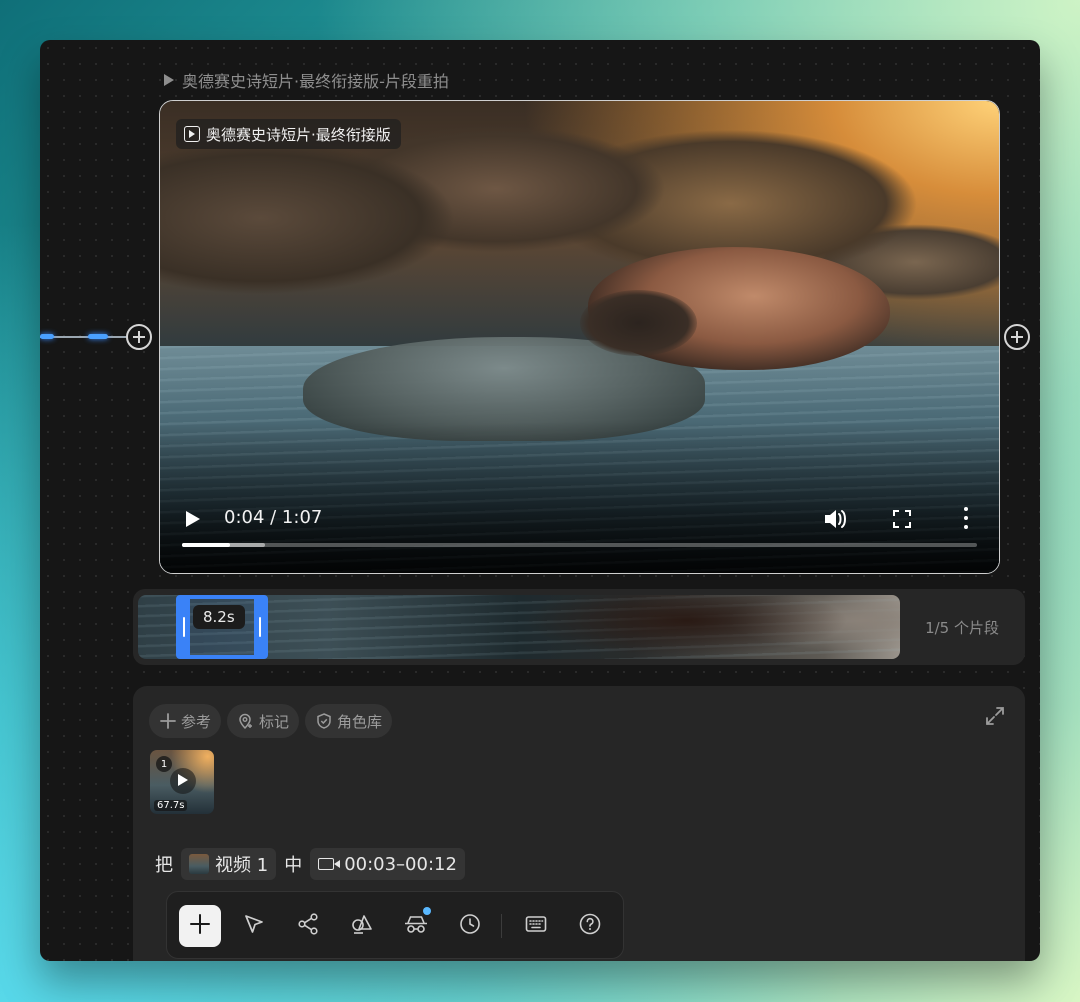  I want to click on clip-trim-right-handle, so click(261, 627).